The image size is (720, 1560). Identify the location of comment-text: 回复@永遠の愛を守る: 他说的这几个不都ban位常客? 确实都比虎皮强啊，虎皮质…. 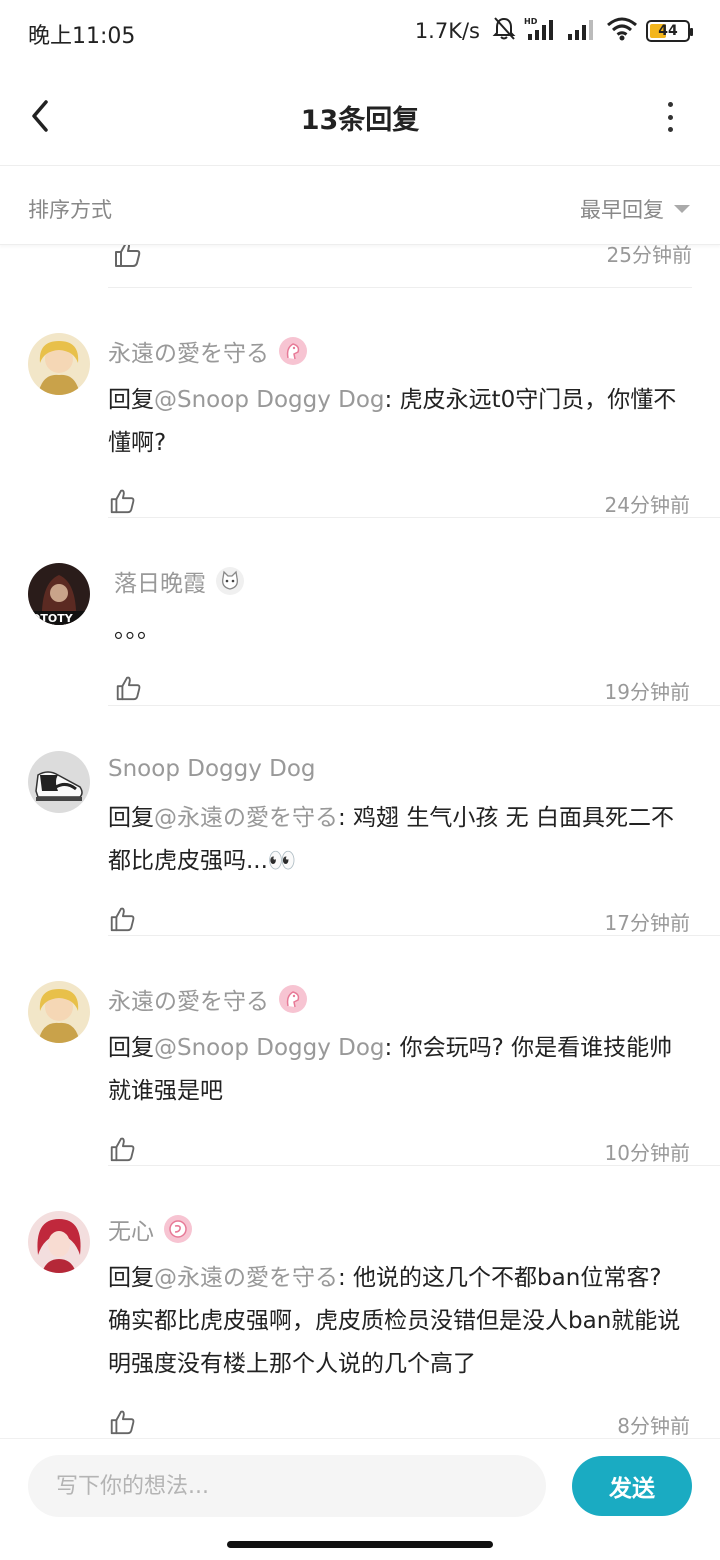
(394, 1321).